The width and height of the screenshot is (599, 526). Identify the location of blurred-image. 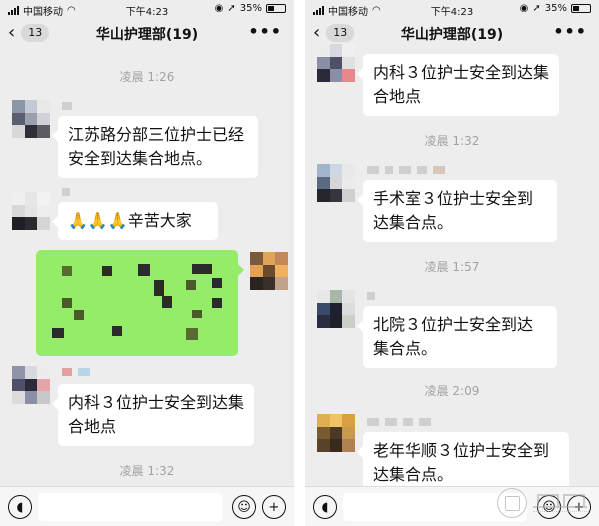
(137, 302).